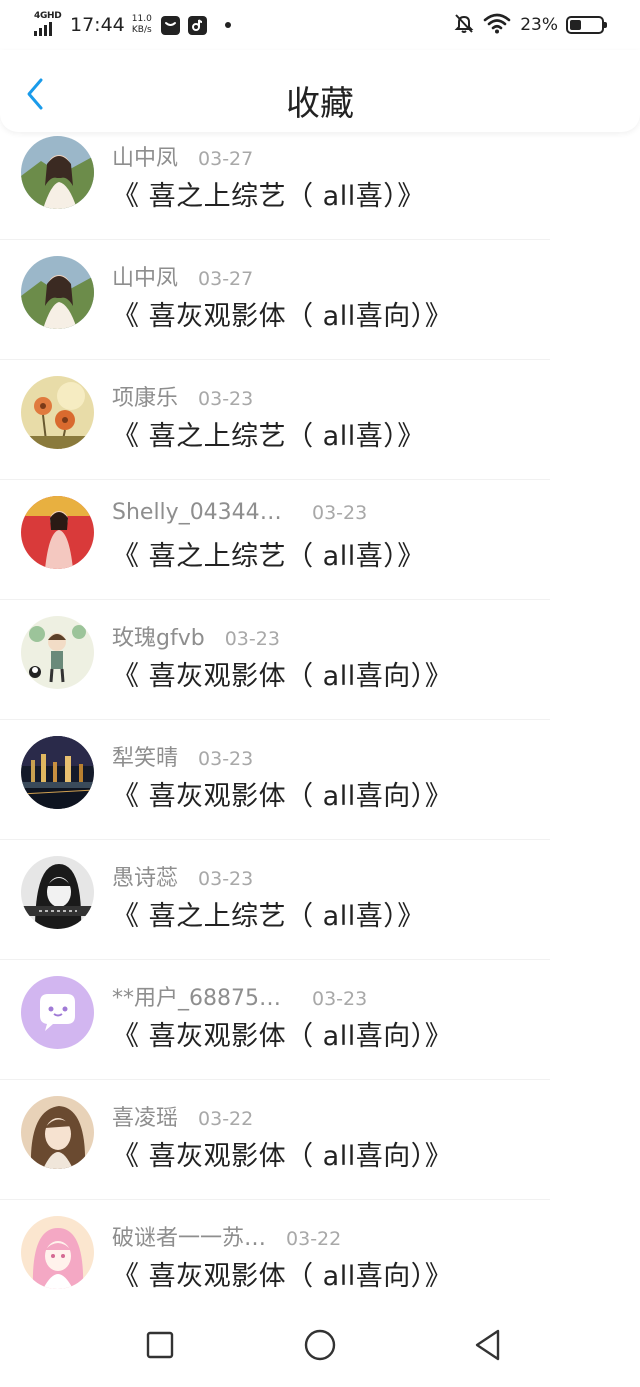 The width and height of the screenshot is (640, 1387). I want to click on item-meta: Shelly_043448… 03-23, so click(239, 512).